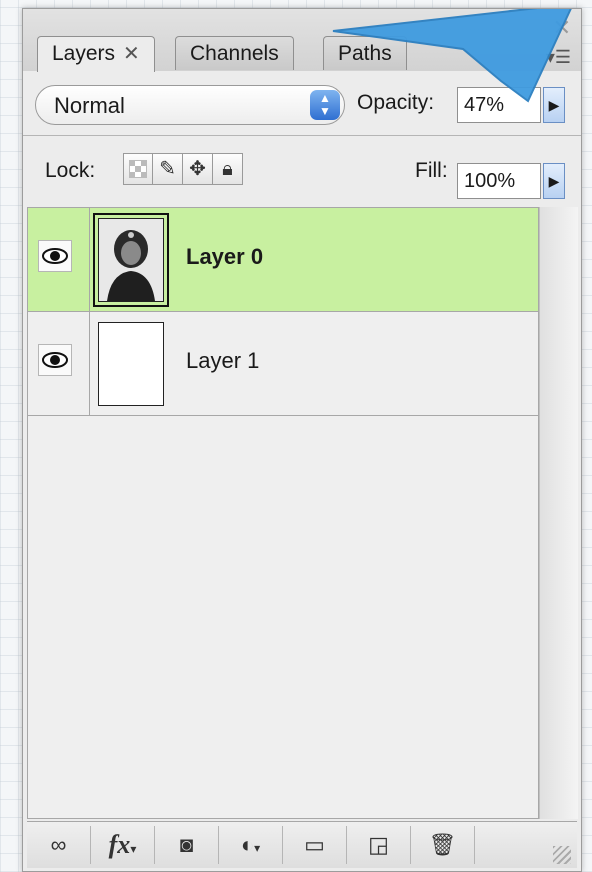 Image resolution: width=592 pixels, height=872 pixels. I want to click on layer-name: Layer 1, so click(223, 360).